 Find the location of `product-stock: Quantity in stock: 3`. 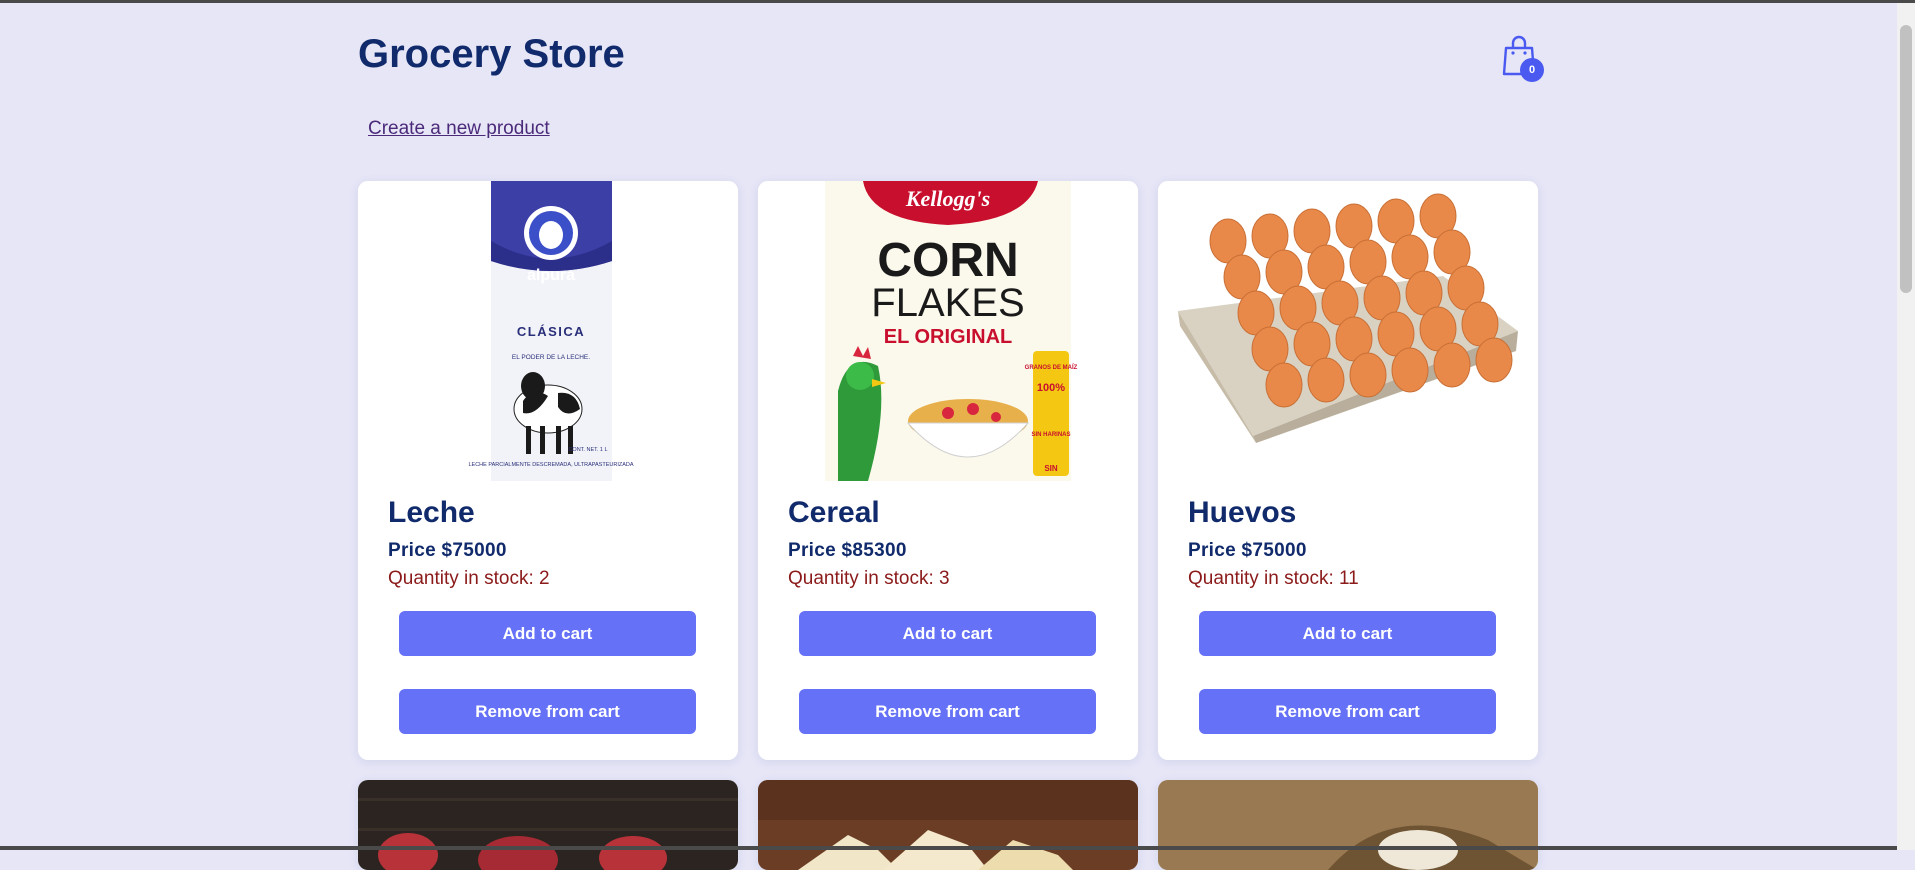

product-stock: Quantity in stock: 3 is located at coordinates (869, 578).